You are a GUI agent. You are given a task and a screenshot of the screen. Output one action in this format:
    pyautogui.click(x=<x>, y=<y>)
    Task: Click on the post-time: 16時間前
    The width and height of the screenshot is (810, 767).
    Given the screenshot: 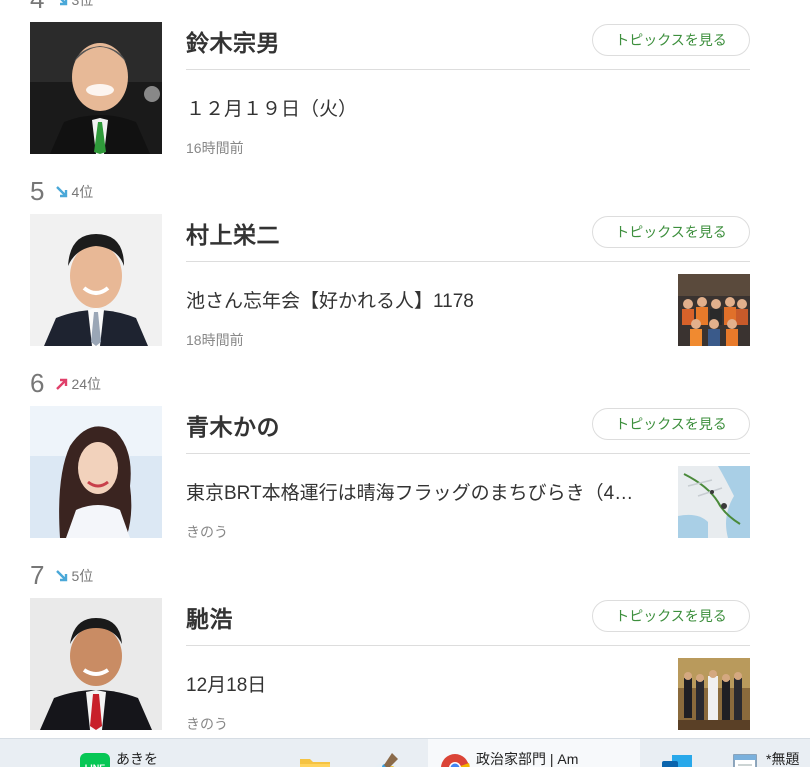 What is the action you would take?
    pyautogui.click(x=215, y=148)
    